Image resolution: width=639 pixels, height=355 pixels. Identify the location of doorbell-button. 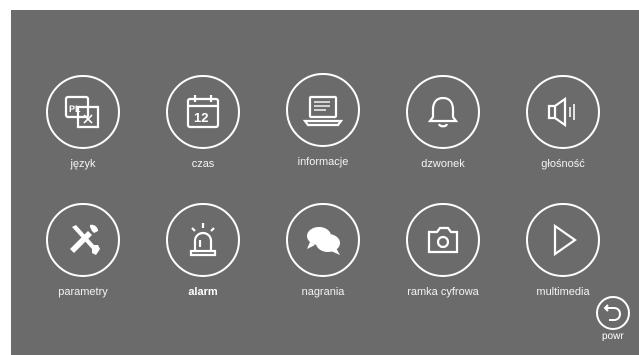
(443, 112).